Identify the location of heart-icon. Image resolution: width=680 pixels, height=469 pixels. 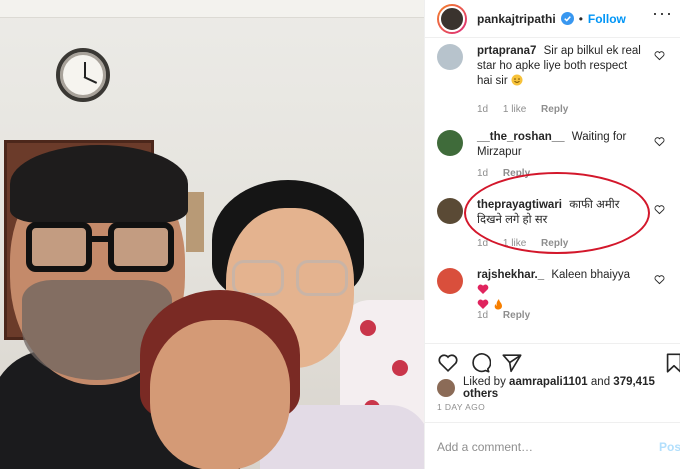
(448, 363).